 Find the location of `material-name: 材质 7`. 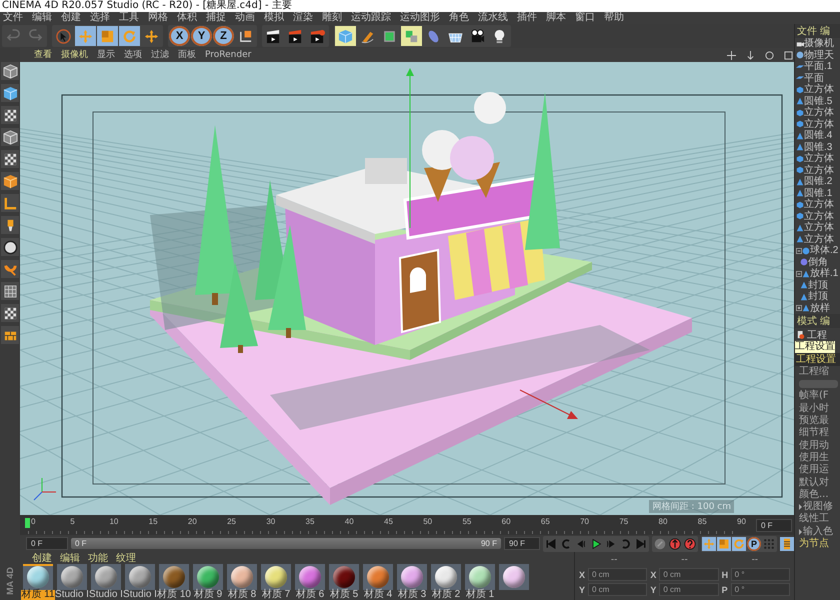

material-name: 材质 7 is located at coordinates (276, 595).